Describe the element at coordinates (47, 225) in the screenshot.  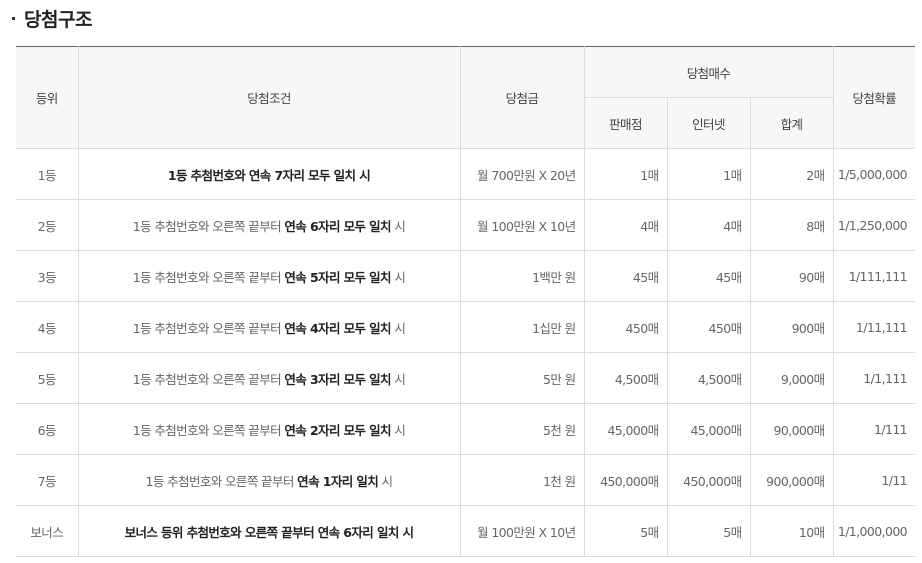
I see `rank-cell: 2등` at that location.